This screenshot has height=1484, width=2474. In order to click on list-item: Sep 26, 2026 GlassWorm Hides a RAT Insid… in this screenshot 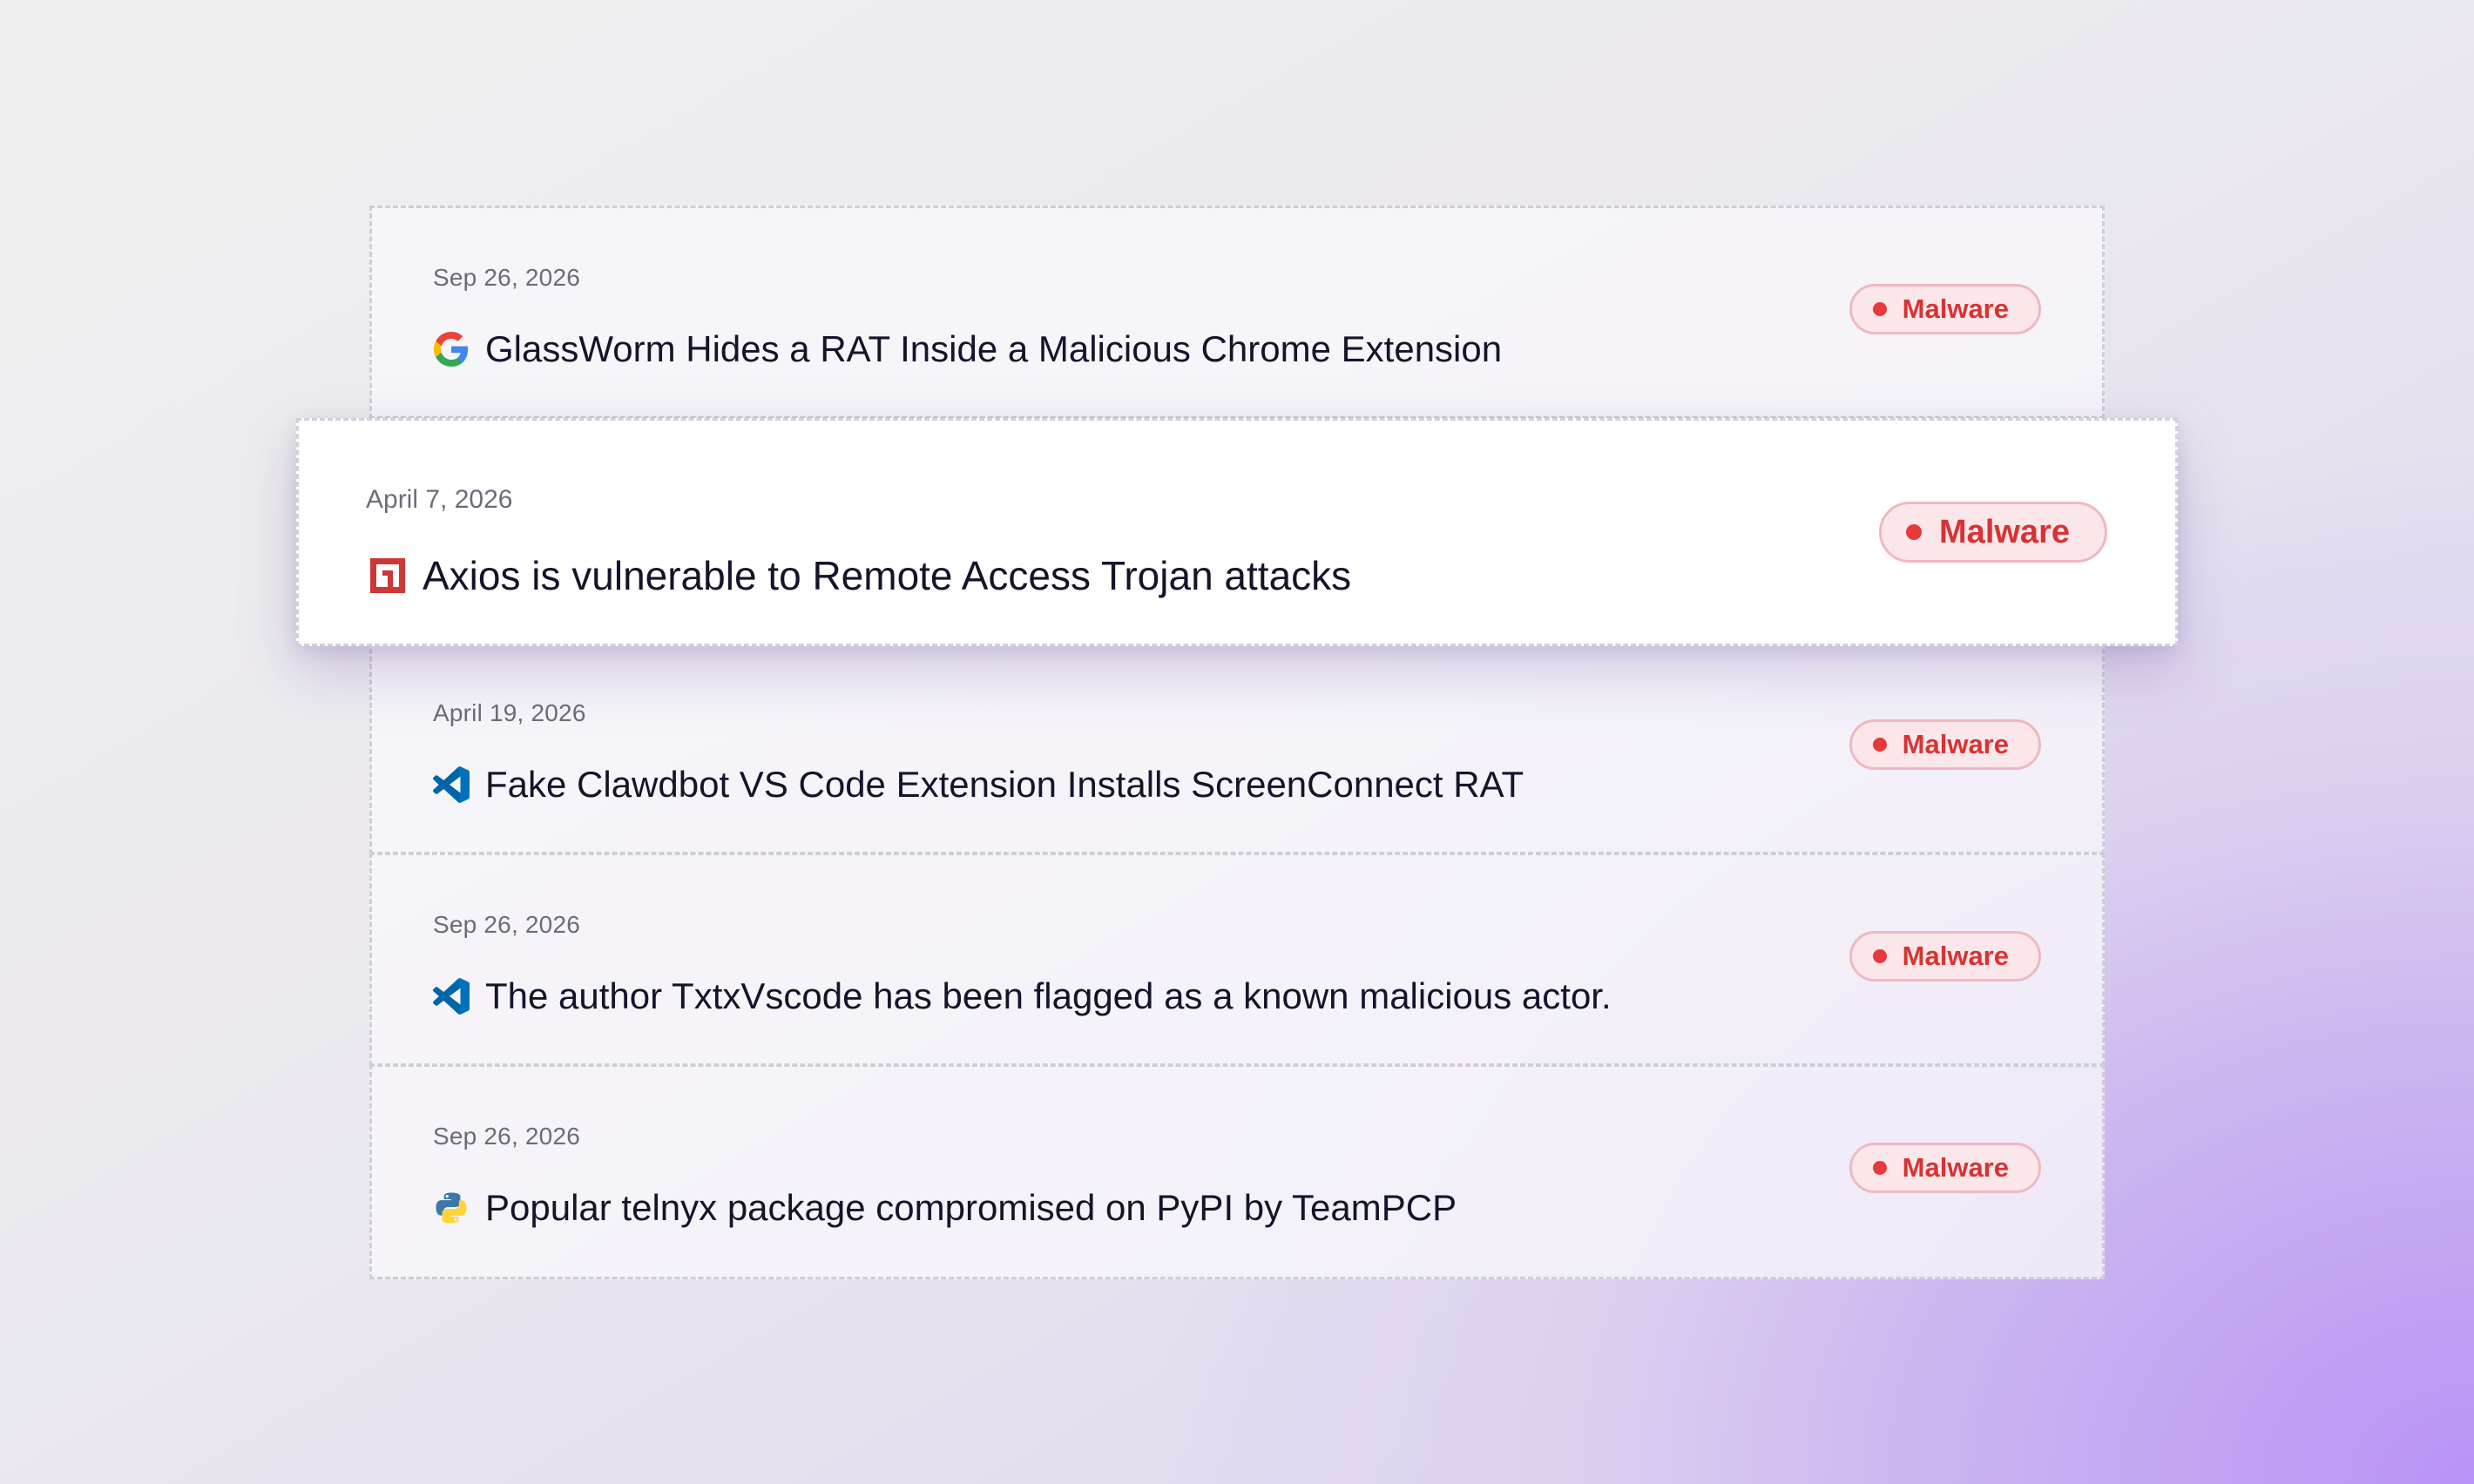, I will do `click(1237, 312)`.